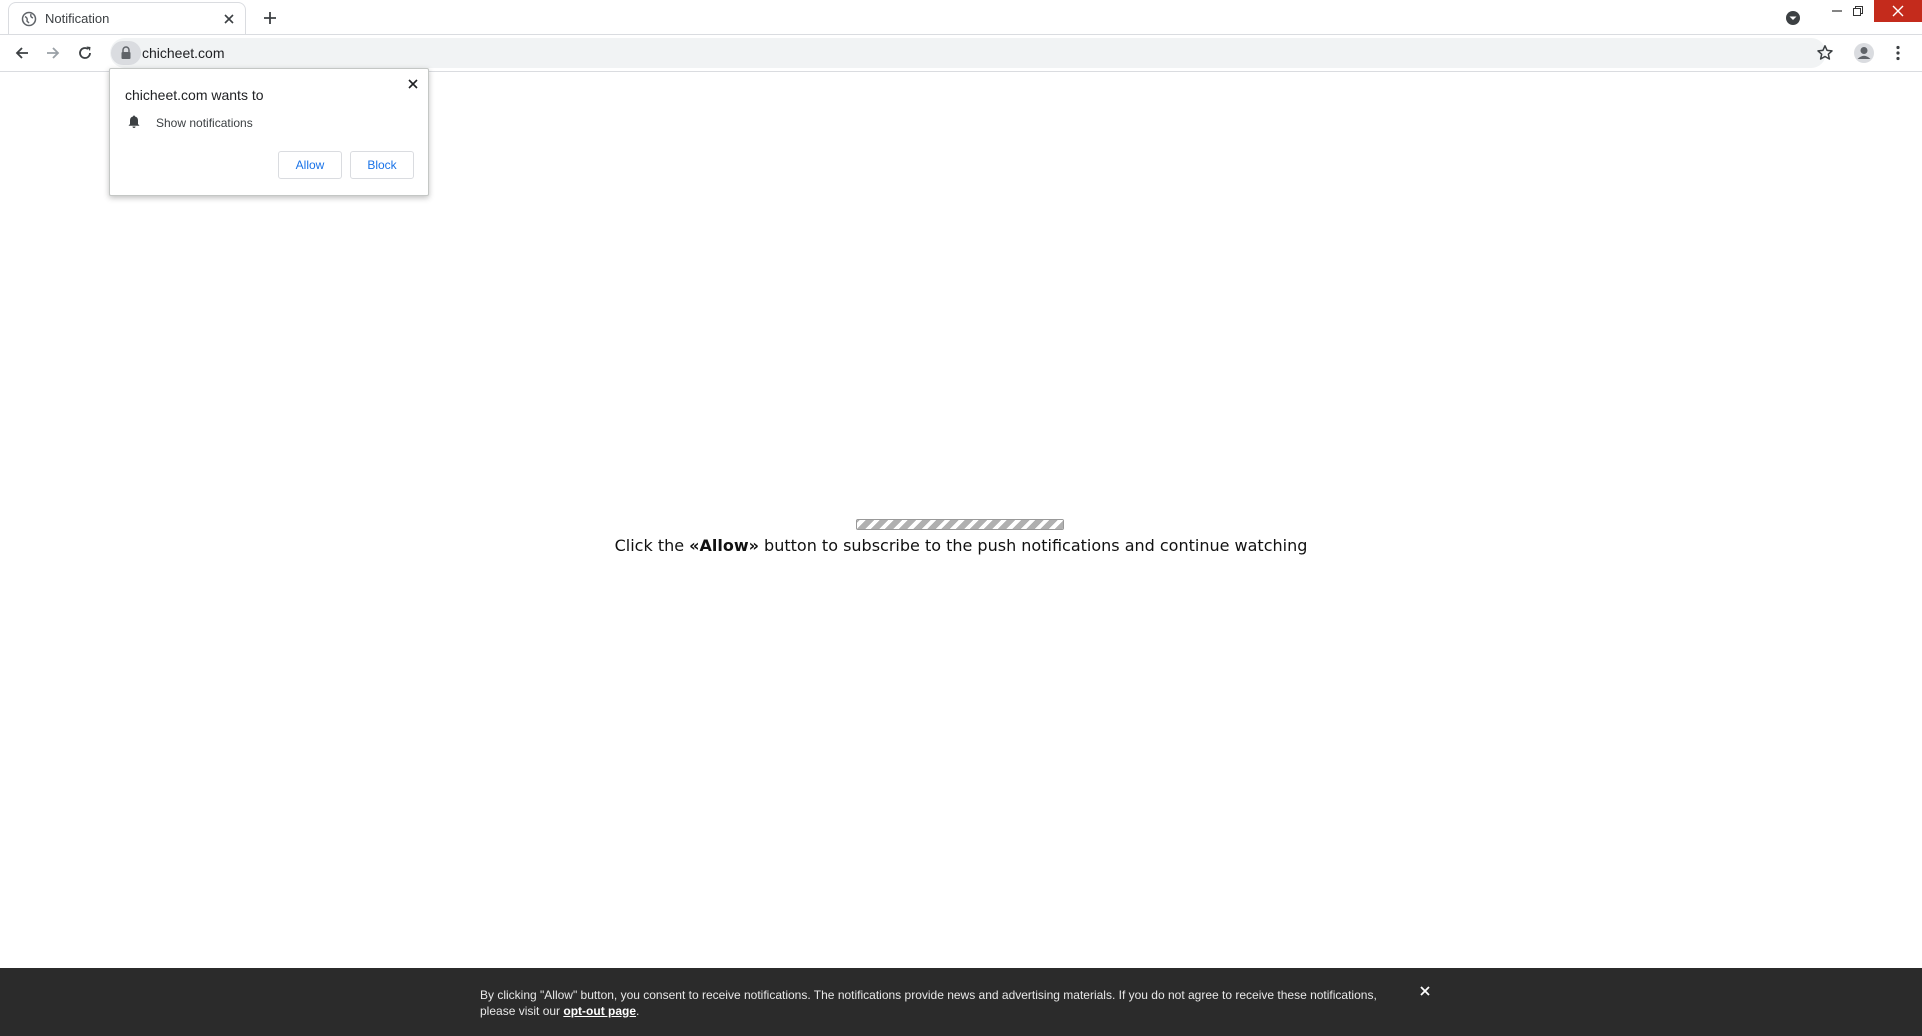 The width and height of the screenshot is (1922, 1036). I want to click on window-close-icon, so click(1898, 11).